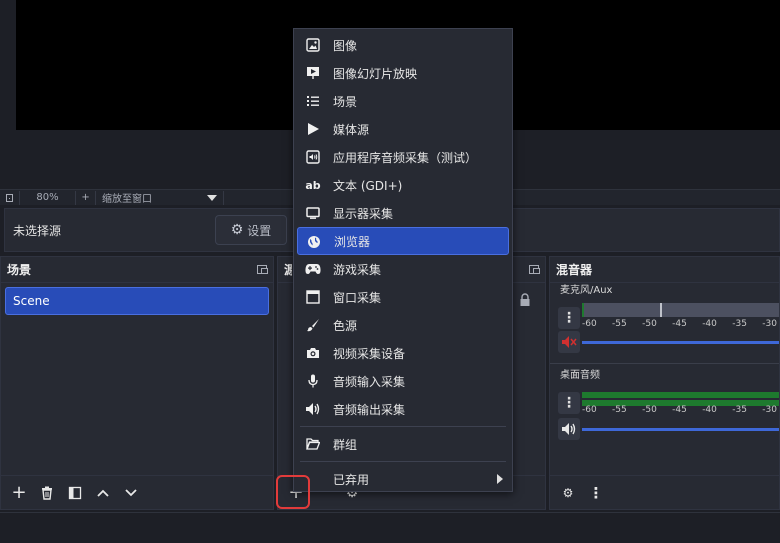  I want to click on menu-item-media-source: 媒体源, so click(403, 129).